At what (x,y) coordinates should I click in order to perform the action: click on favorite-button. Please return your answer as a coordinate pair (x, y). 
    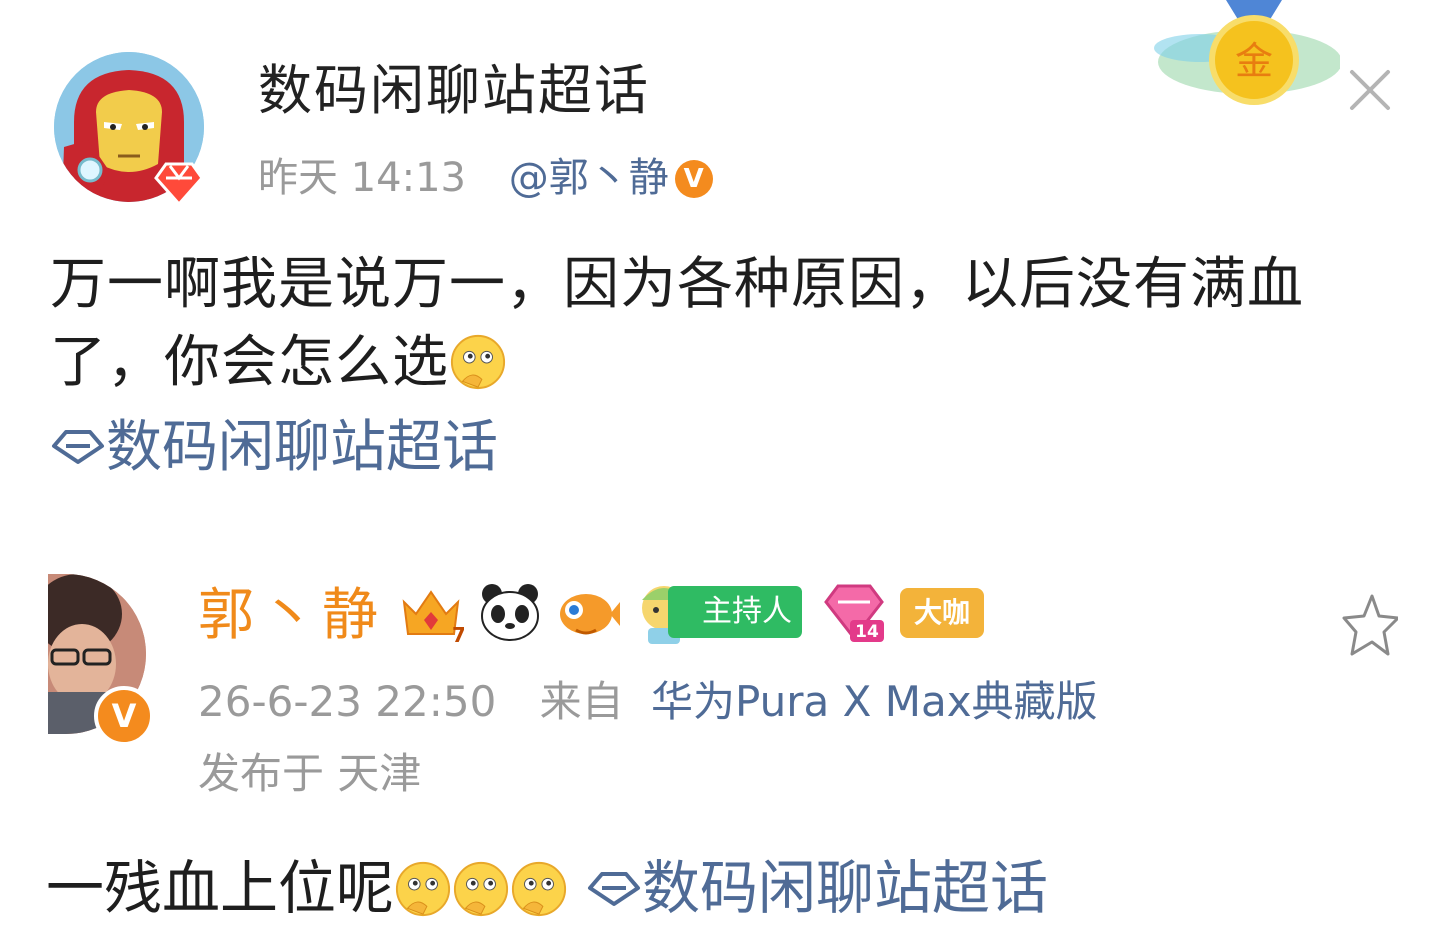
    Looking at the image, I should click on (1371, 627).